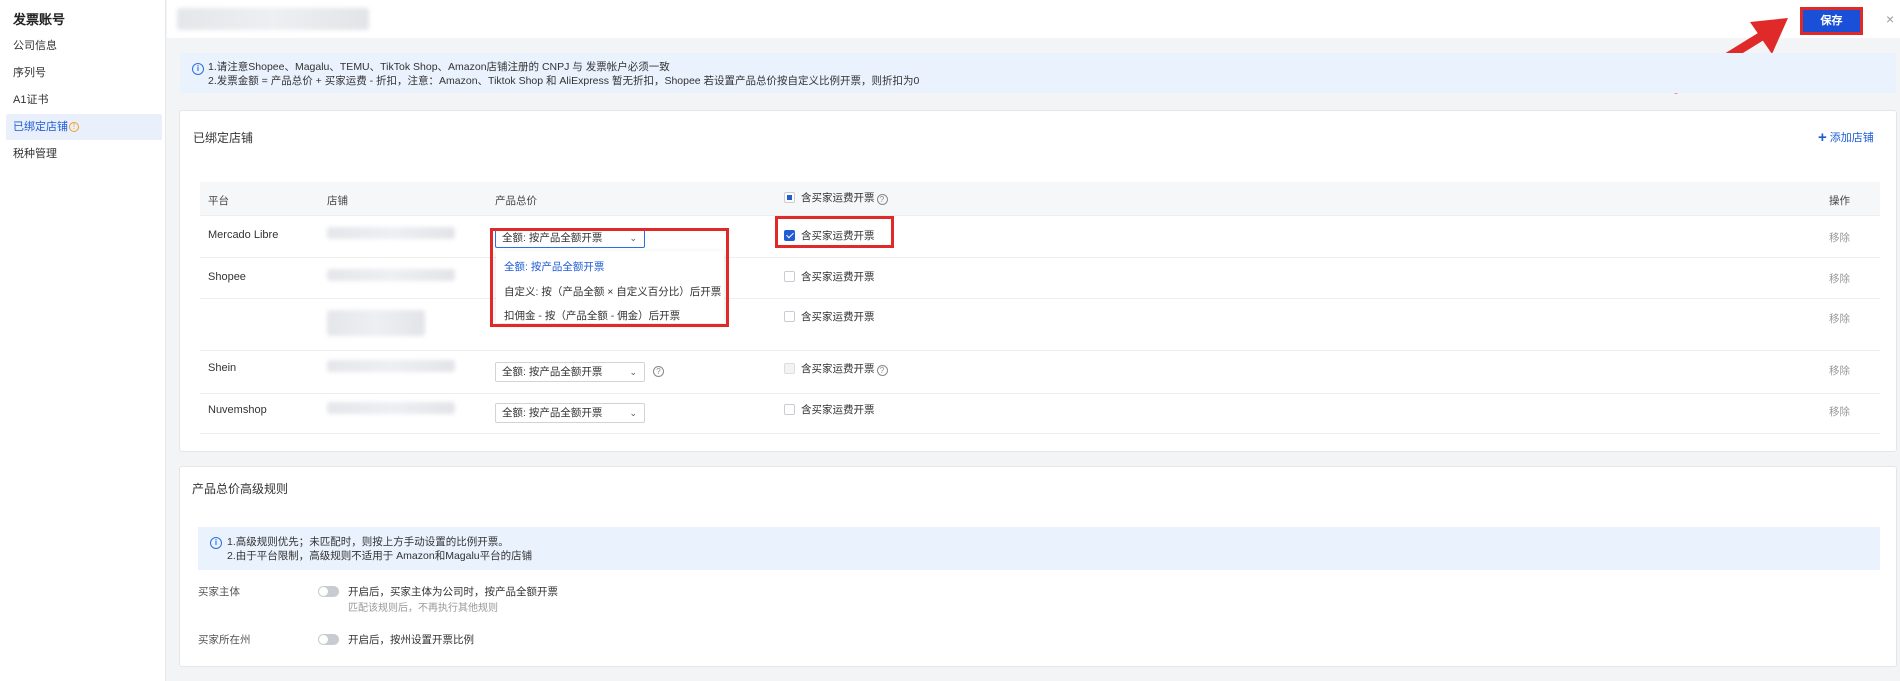 The image size is (1900, 681). What do you see at coordinates (328, 591) in the screenshot?
I see `buyer-entity-toggle` at bounding box center [328, 591].